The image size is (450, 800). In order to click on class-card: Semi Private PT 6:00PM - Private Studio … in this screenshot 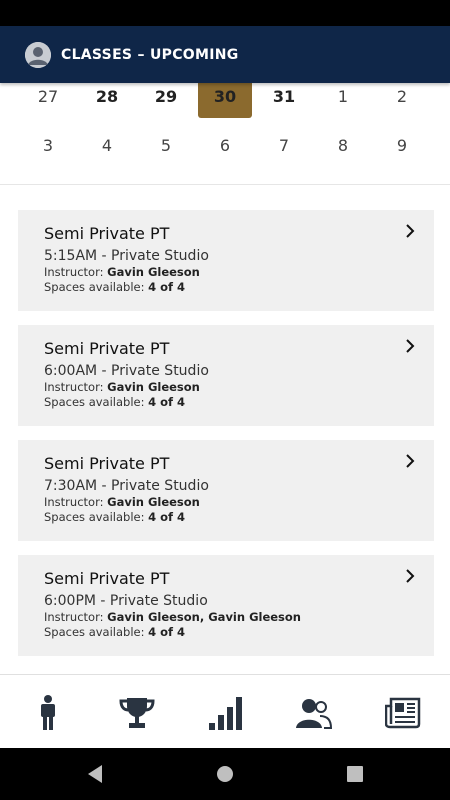, I will do `click(226, 605)`.